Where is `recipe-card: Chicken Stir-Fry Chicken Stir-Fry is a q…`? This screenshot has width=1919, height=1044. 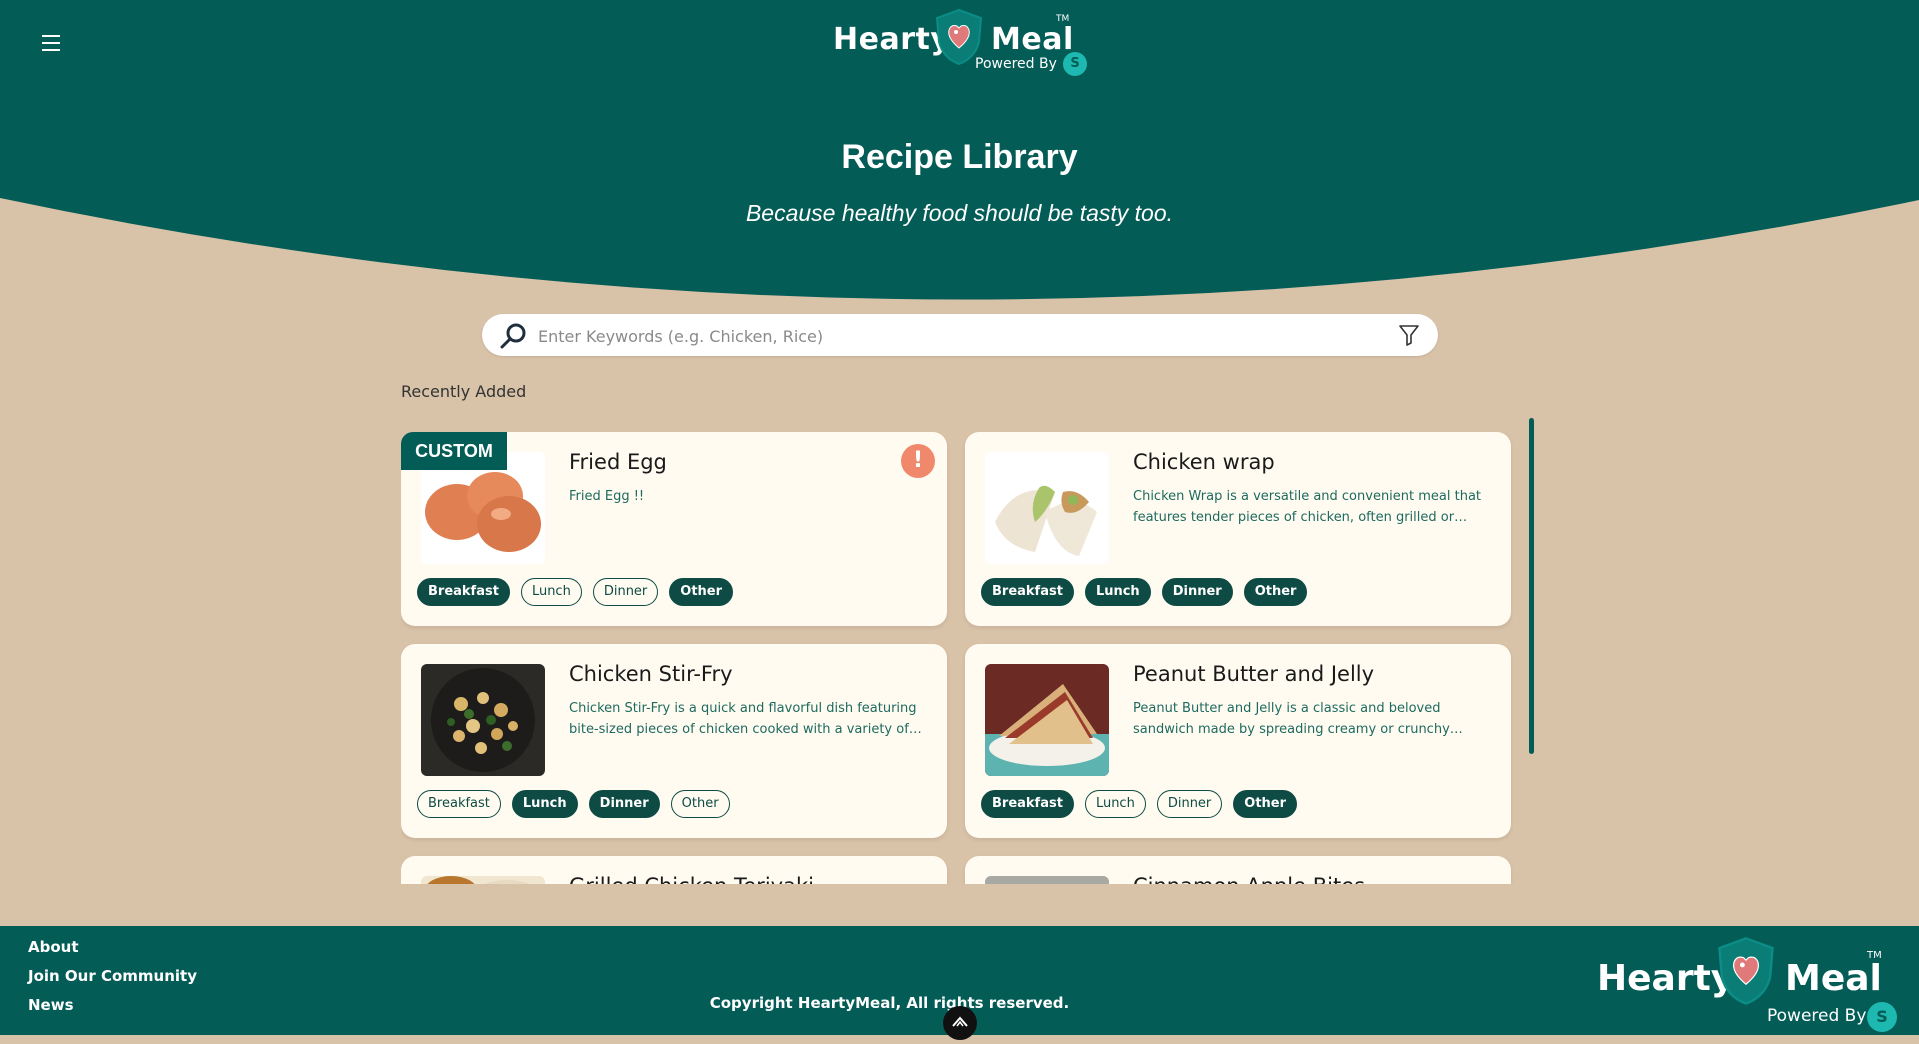
recipe-card: Chicken Stir-Fry Chicken Stir-Fry is a q… is located at coordinates (674, 741).